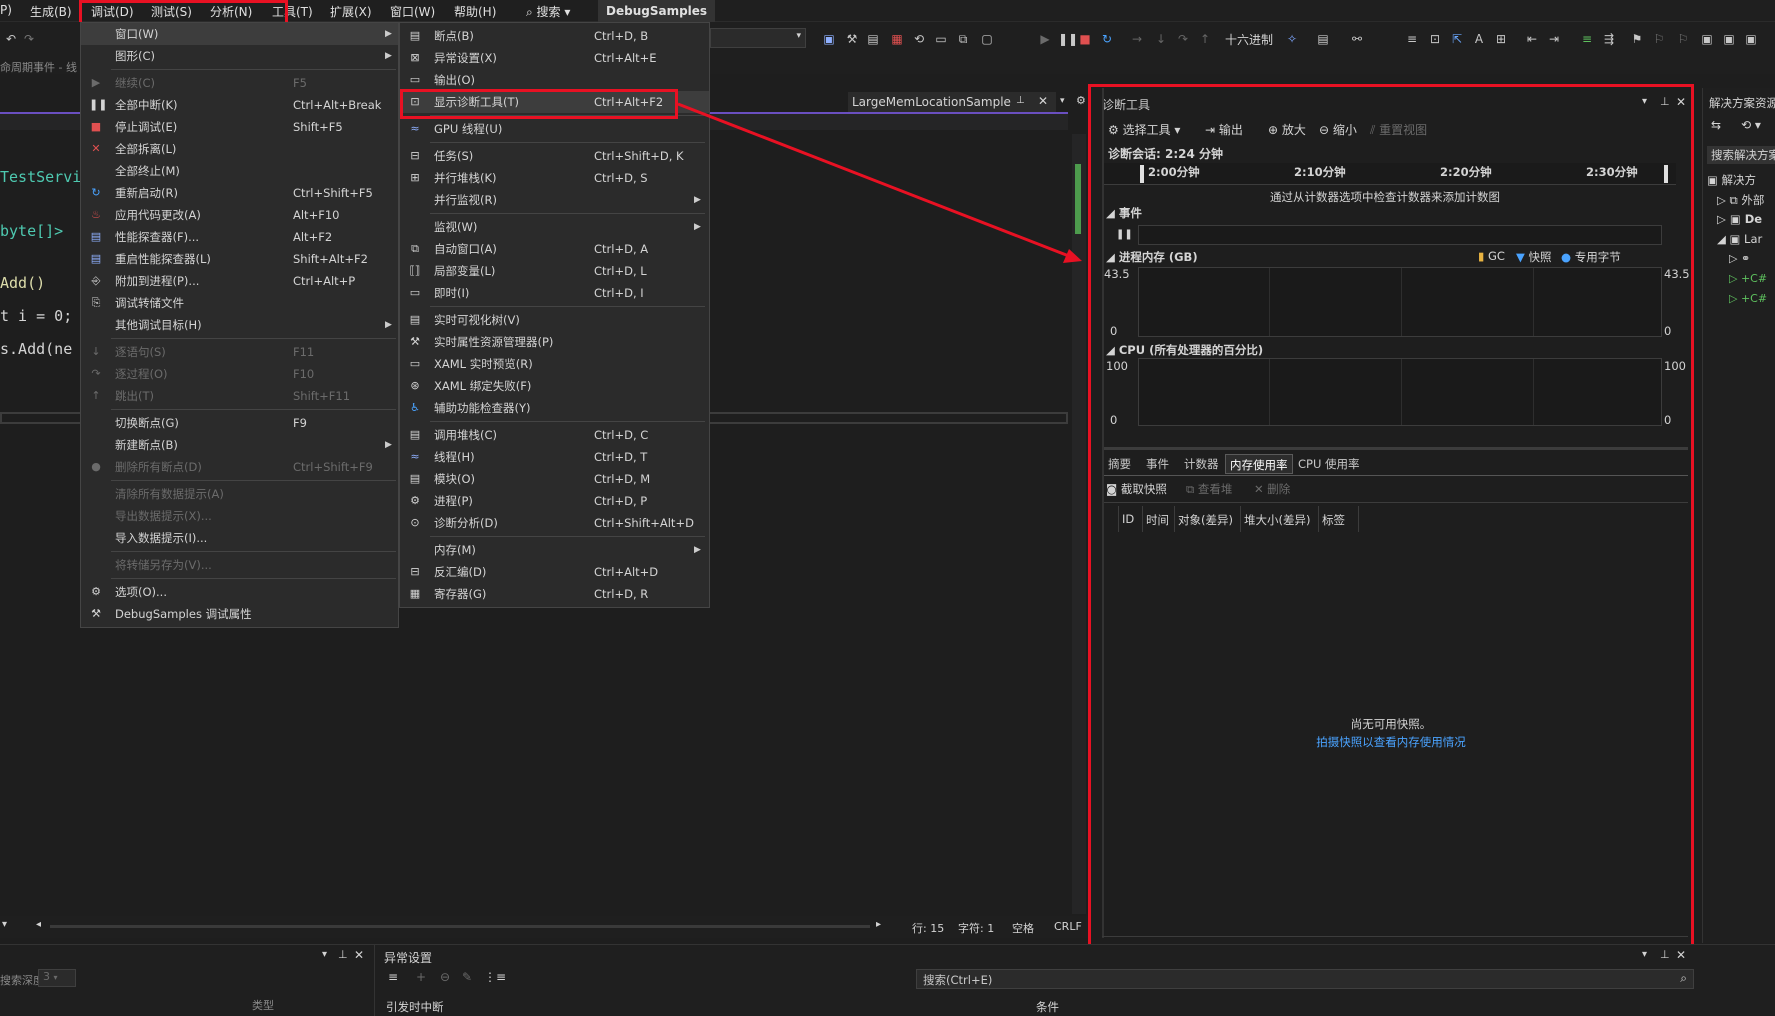  I want to click on exception-search-placeholder: 搜索(Ctrl+E), so click(958, 980).